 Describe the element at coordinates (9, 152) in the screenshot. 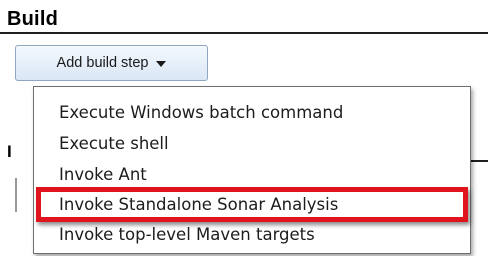

I see `obscured-section-title: I` at that location.